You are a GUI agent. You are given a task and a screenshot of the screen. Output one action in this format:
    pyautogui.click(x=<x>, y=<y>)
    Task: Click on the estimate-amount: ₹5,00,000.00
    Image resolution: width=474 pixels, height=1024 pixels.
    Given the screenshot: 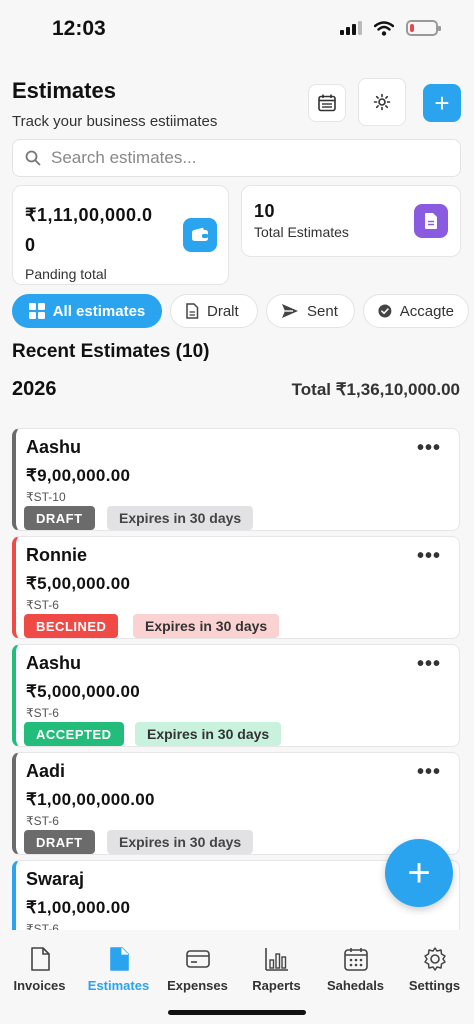 What is the action you would take?
    pyautogui.click(x=78, y=583)
    